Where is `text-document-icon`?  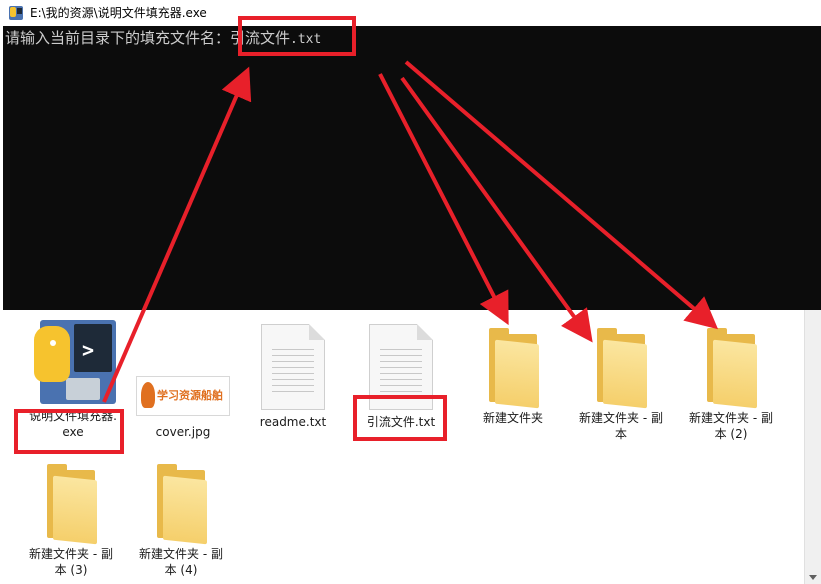 text-document-icon is located at coordinates (293, 367).